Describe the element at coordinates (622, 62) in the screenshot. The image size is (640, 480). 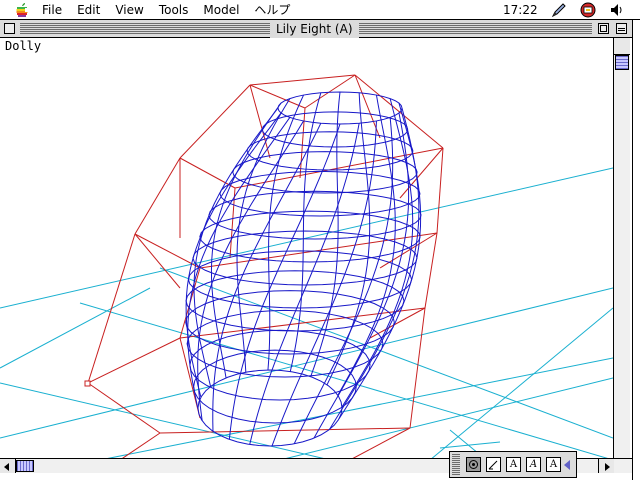
I see `vertical-scroll-thumb` at that location.